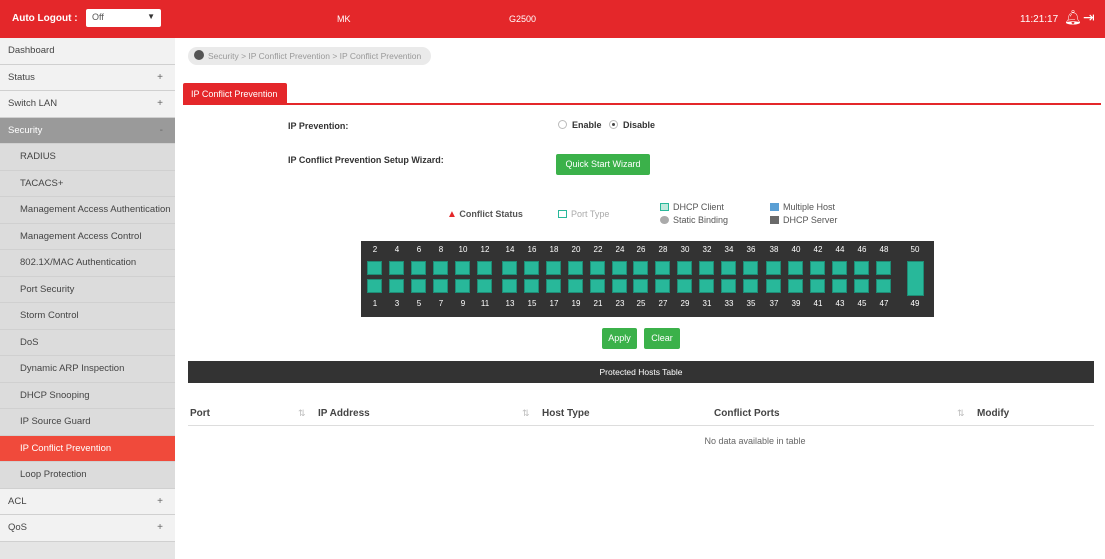 This screenshot has height=559, width=1105. What do you see at coordinates (441, 303) in the screenshot?
I see `port-number: 7` at bounding box center [441, 303].